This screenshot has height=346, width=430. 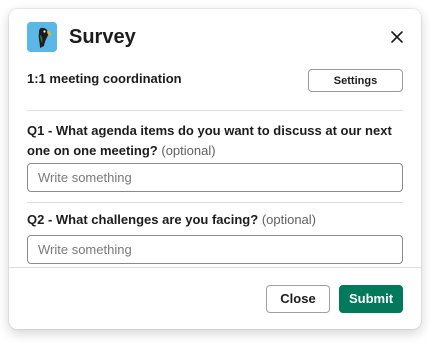 I want to click on close-icon, so click(x=397, y=37).